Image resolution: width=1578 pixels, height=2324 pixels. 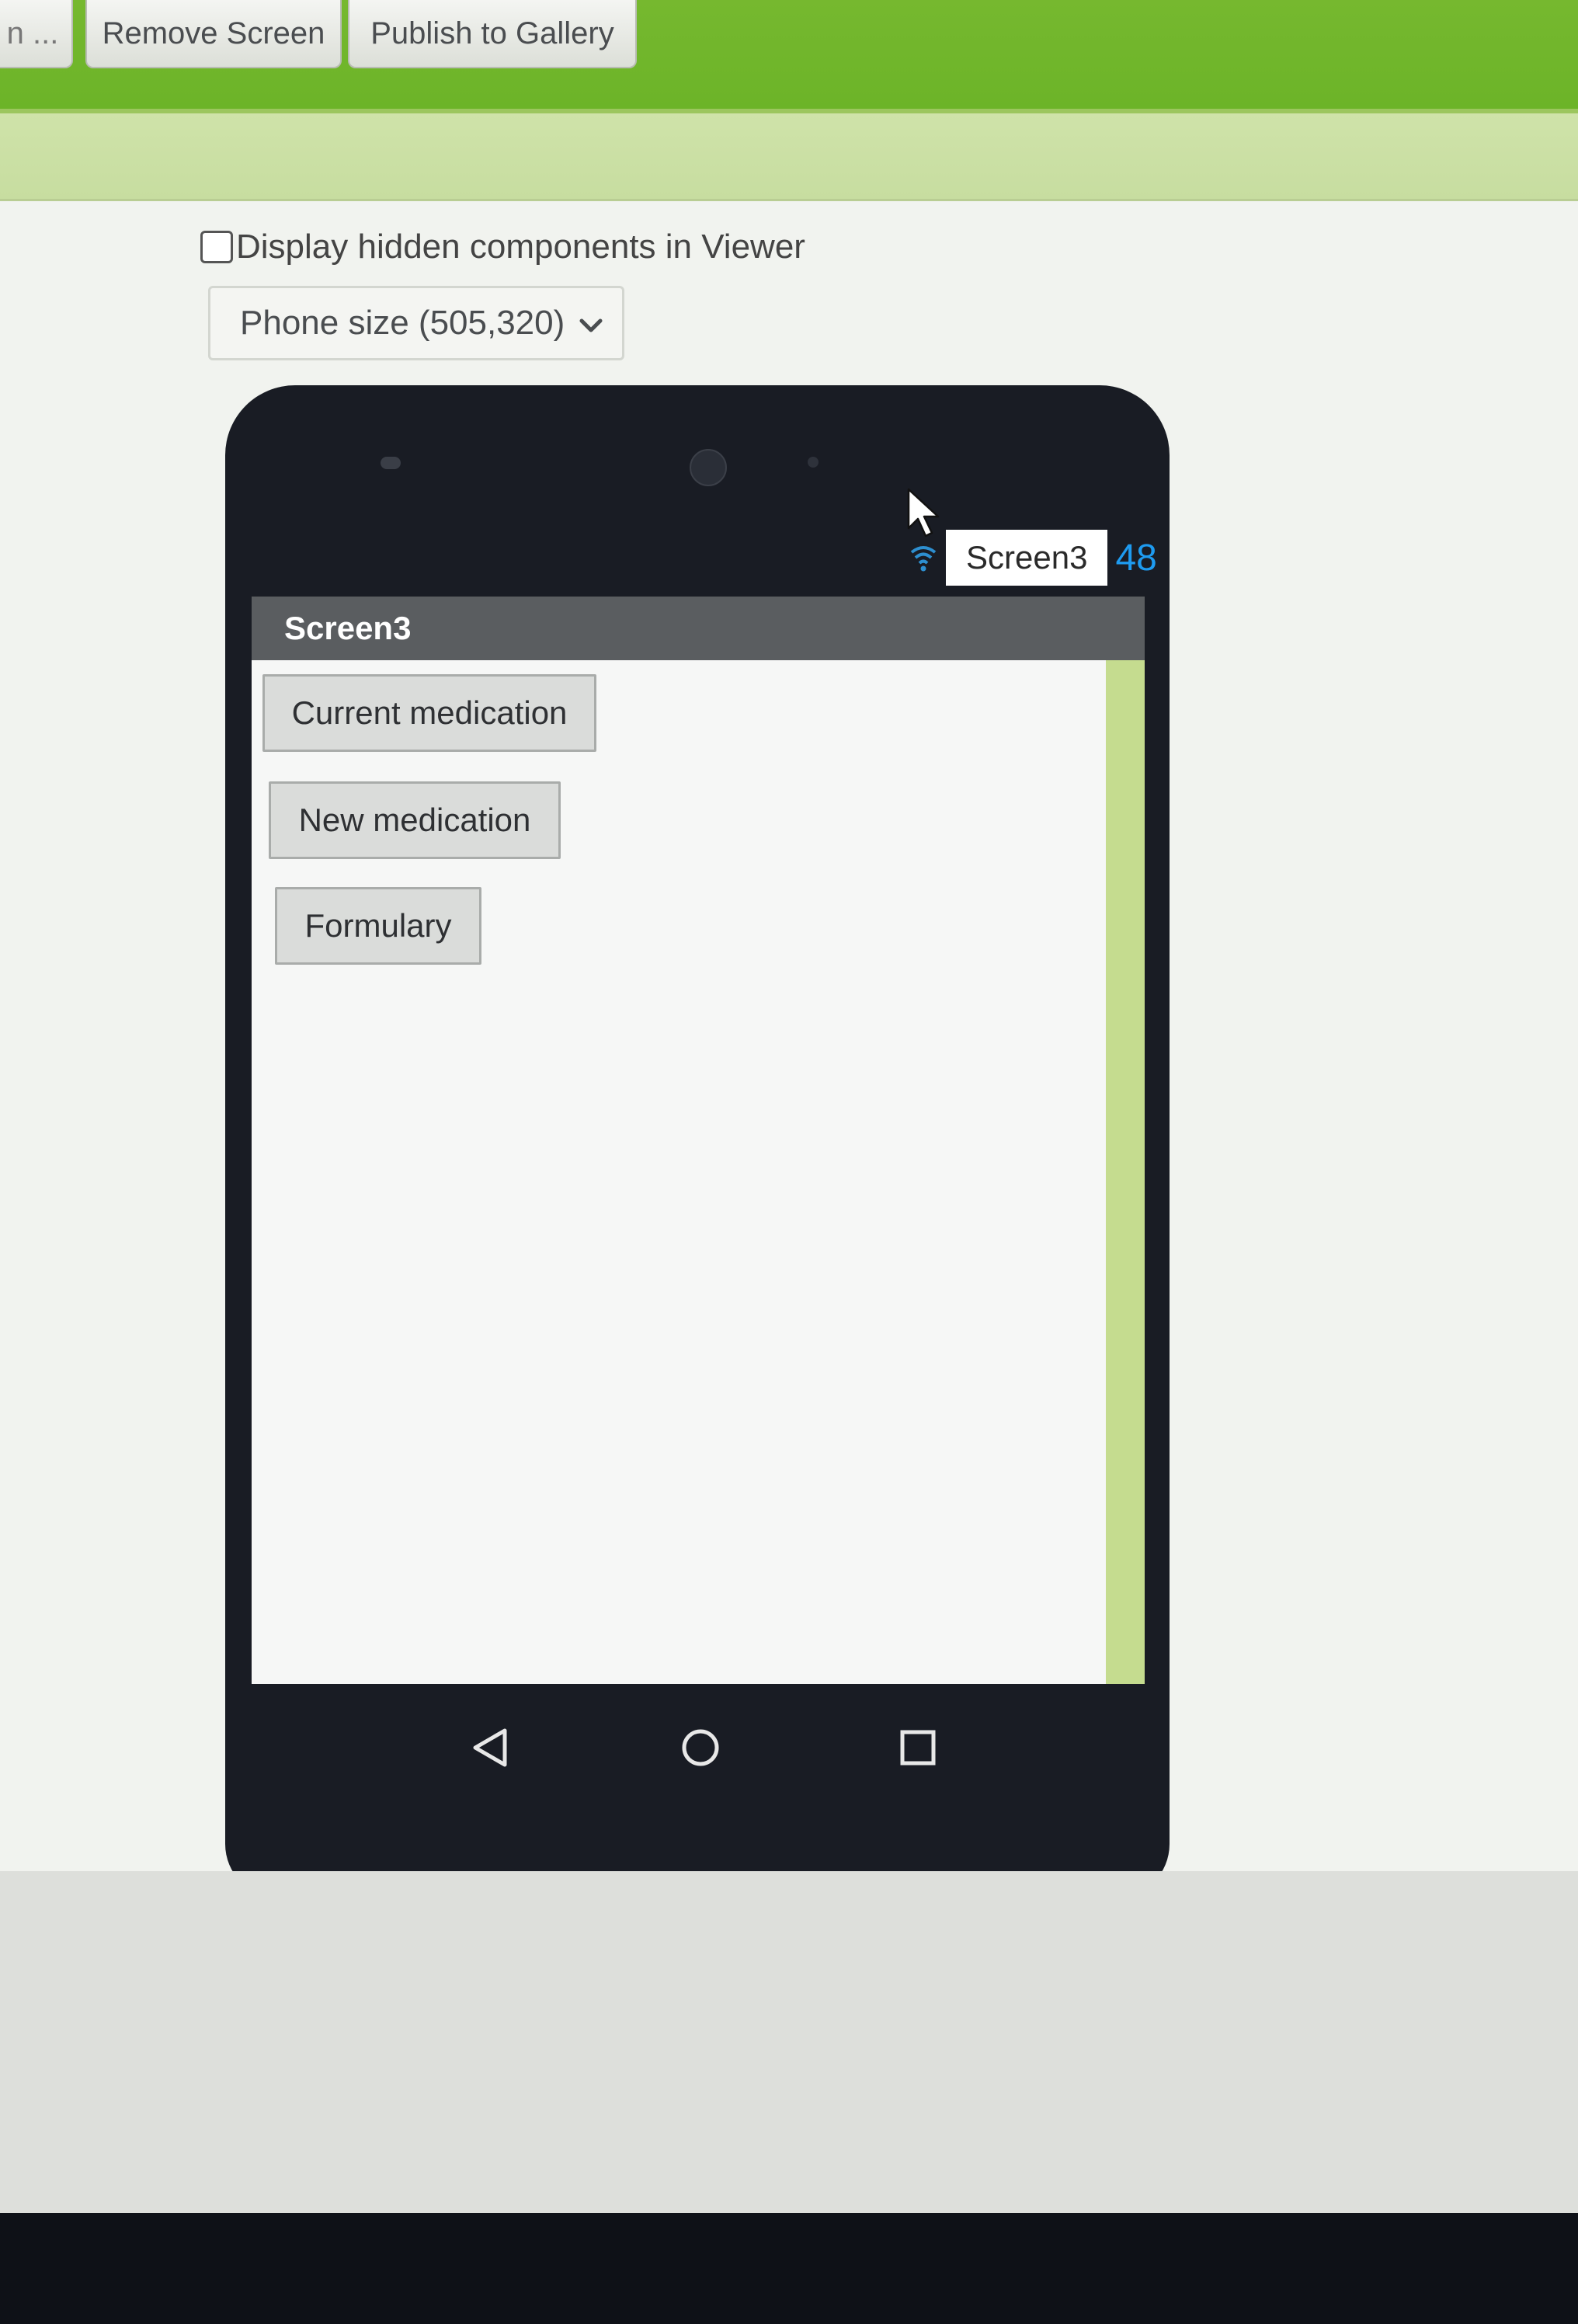 I want to click on hidden-components-checkbox, so click(x=216, y=247).